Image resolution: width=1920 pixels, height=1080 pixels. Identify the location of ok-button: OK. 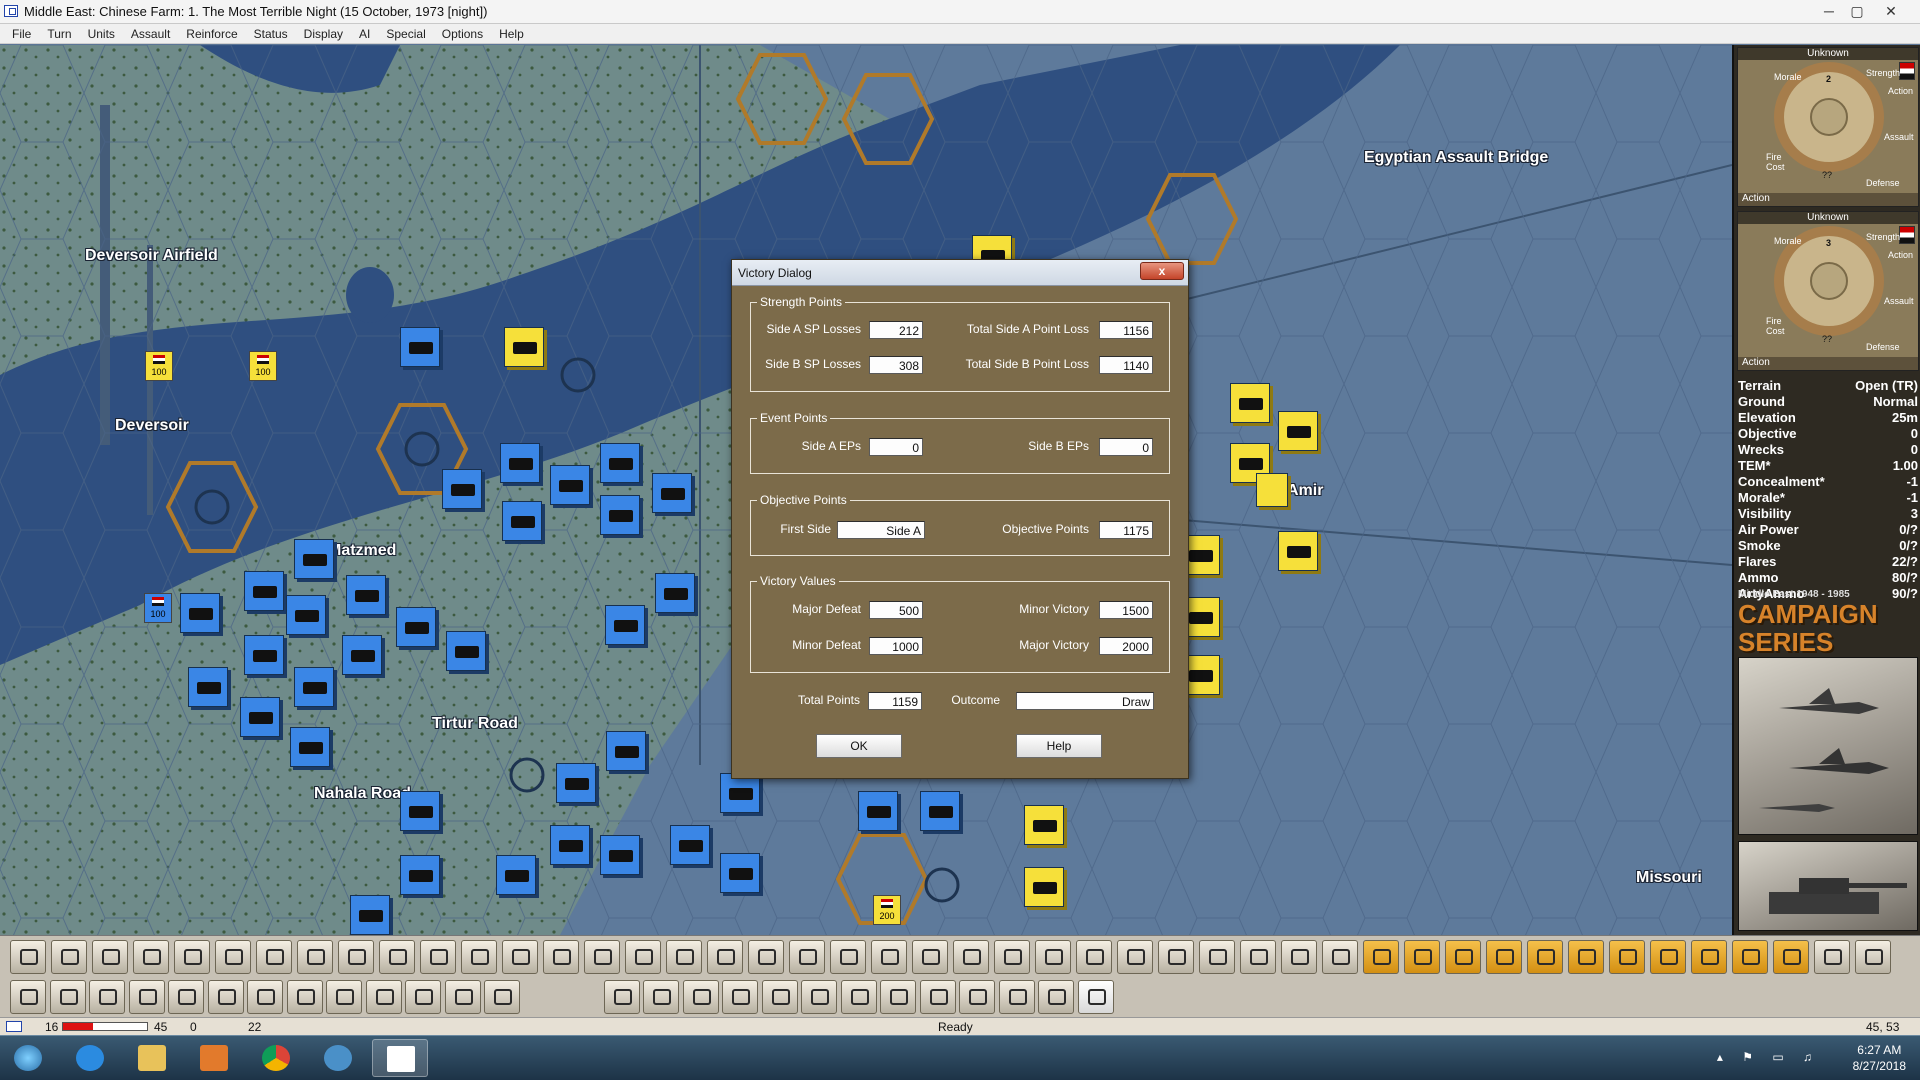
(859, 746).